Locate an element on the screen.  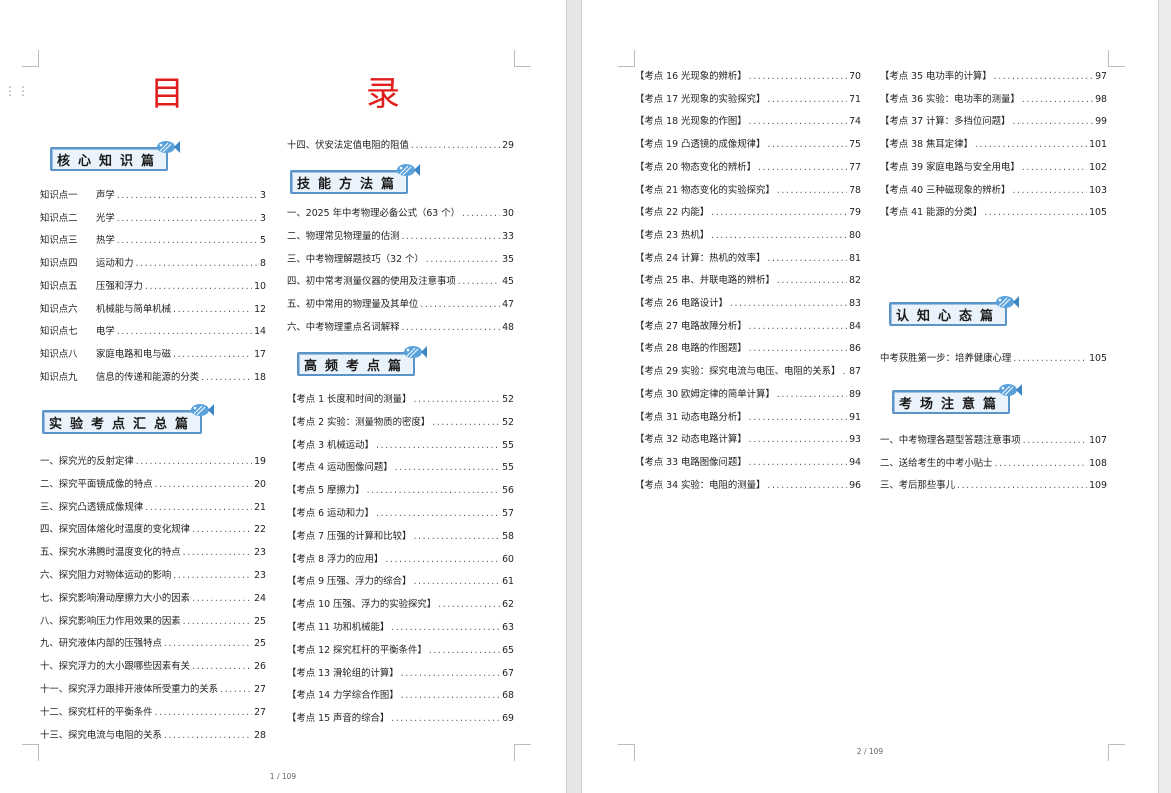
scrollbar-track is located at coordinates (1164, 396).